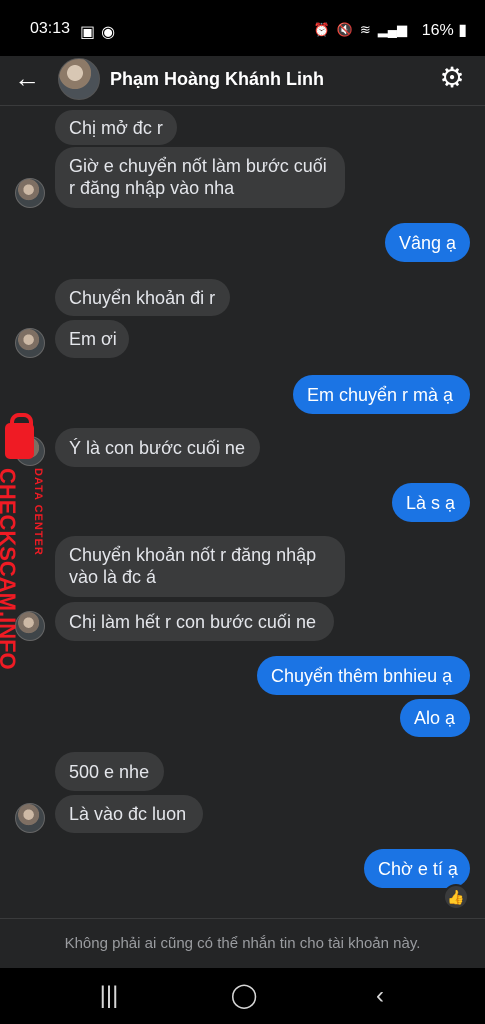  I want to click on back-button: ←, so click(29, 79).